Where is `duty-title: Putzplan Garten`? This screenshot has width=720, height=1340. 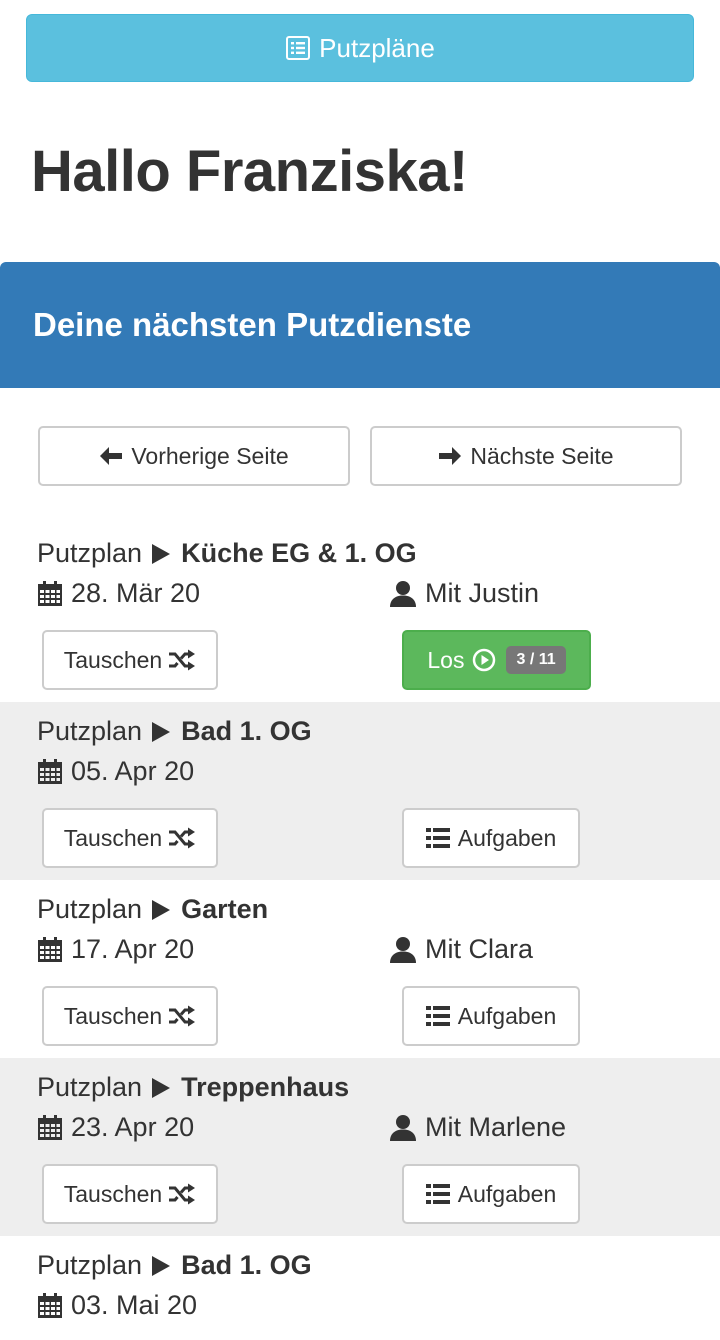 duty-title: Putzplan Garten is located at coordinates (152, 909).